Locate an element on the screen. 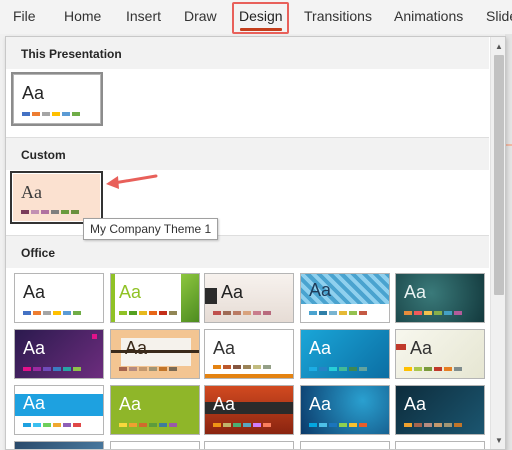 Image resolution: width=512 pixels, height=450 pixels. scroll-up-icon: ▲ is located at coordinates (498, 46).